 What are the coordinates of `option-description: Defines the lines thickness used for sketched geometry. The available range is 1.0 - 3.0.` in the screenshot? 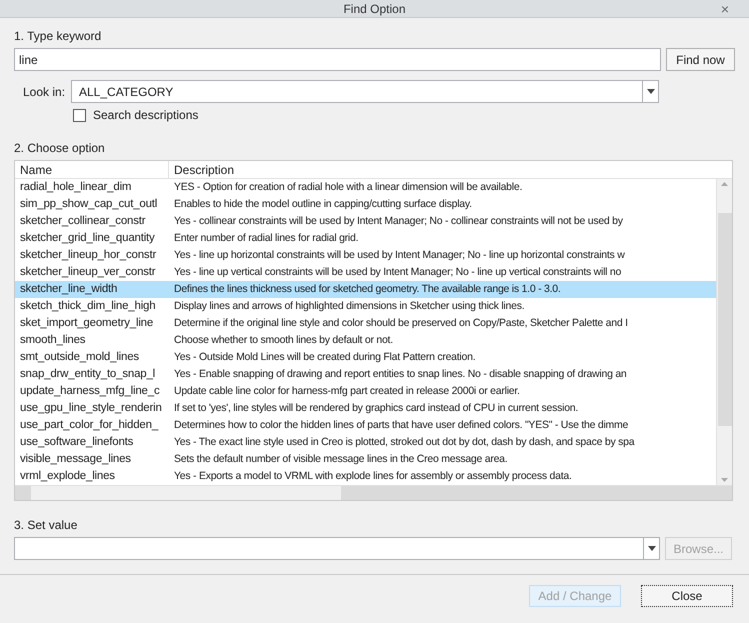 It's located at (367, 289).